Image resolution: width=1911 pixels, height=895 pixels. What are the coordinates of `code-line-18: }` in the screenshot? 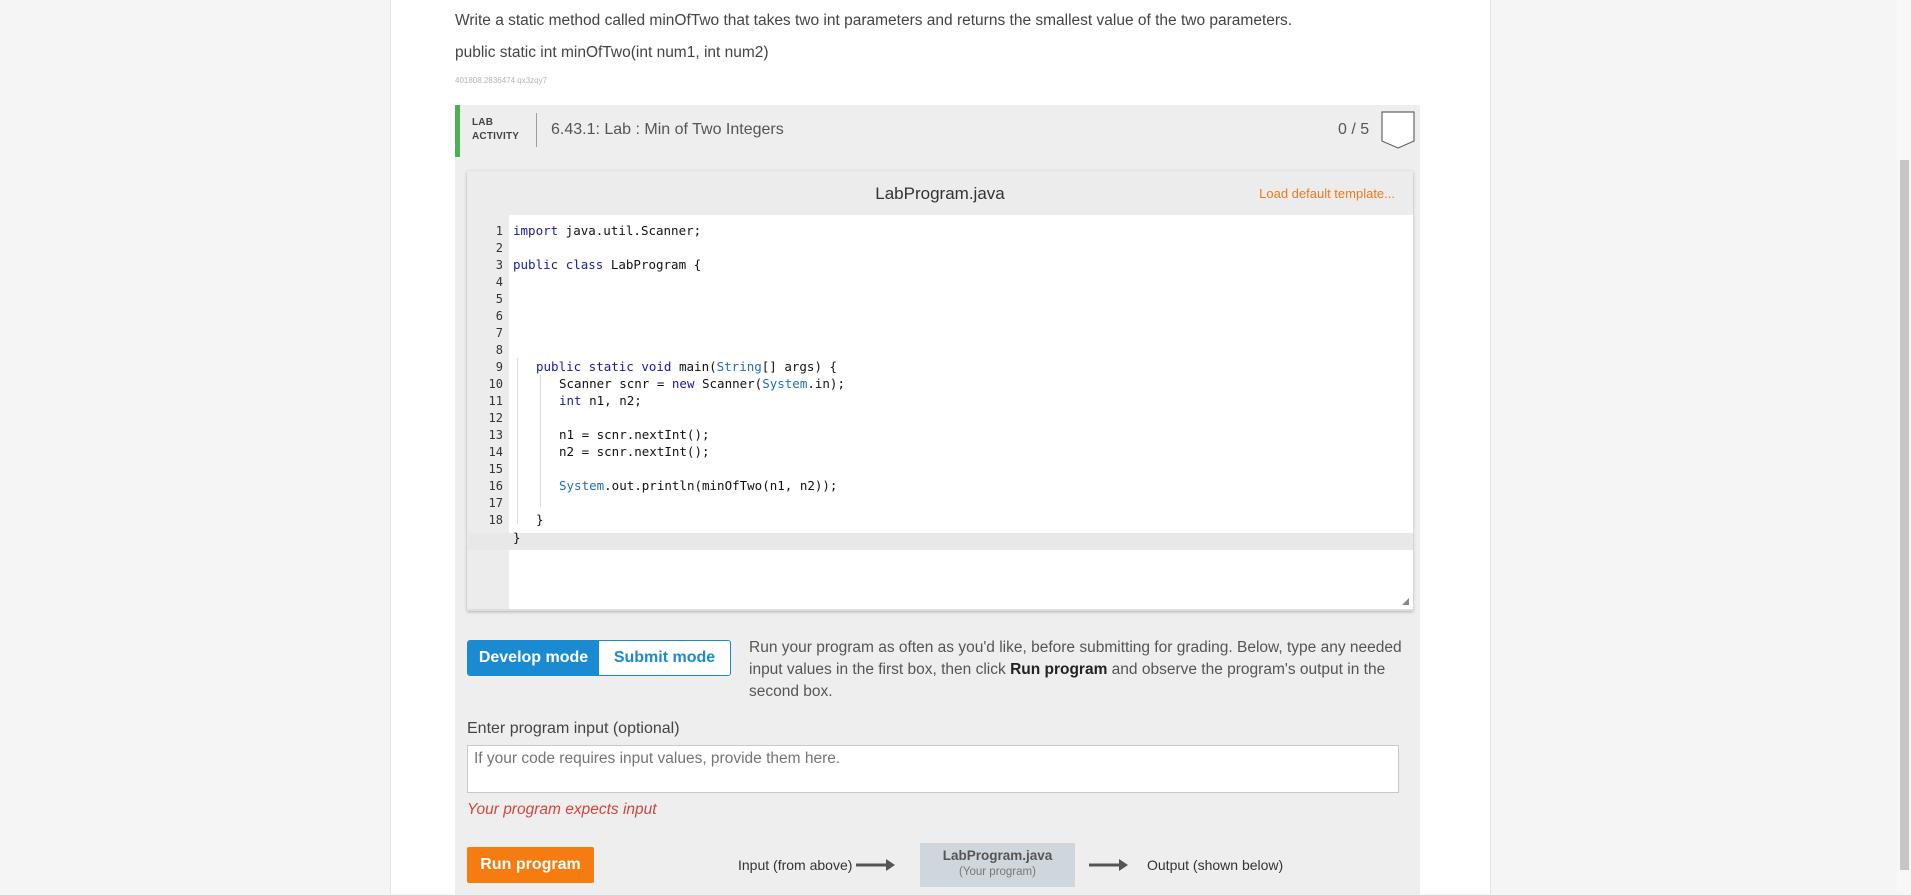 It's located at (540, 519).